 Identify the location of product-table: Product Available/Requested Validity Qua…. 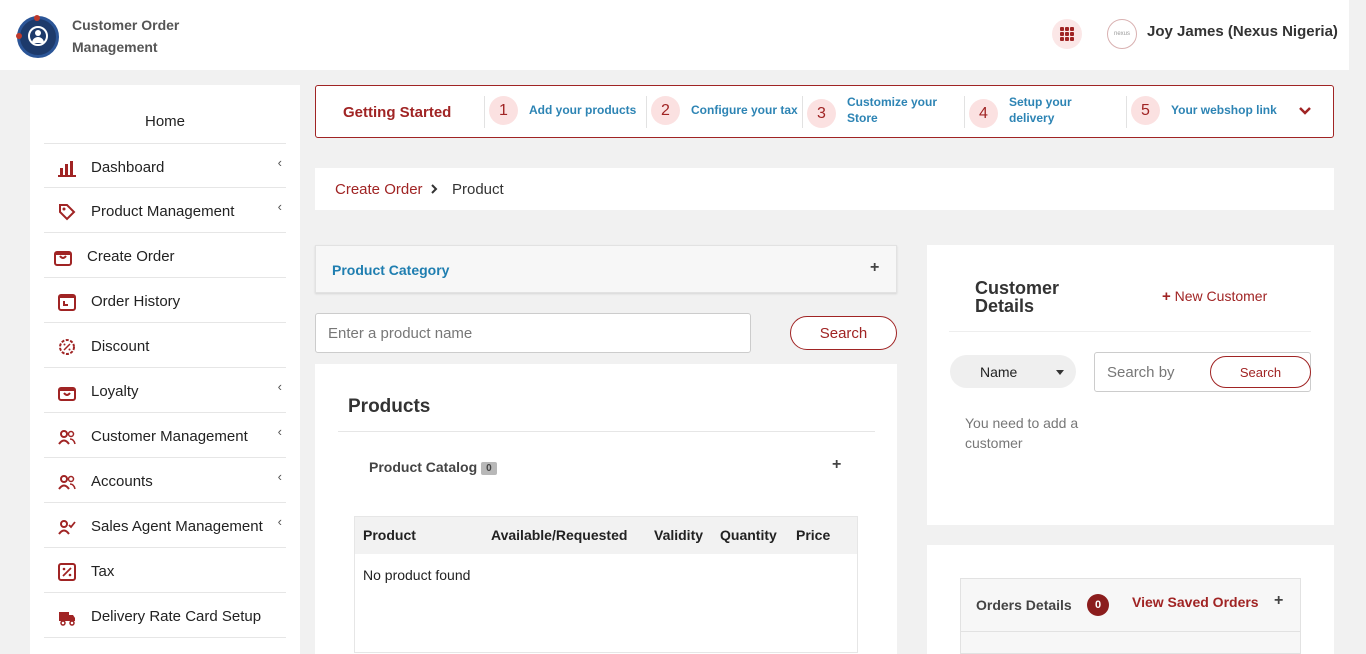
(606, 584).